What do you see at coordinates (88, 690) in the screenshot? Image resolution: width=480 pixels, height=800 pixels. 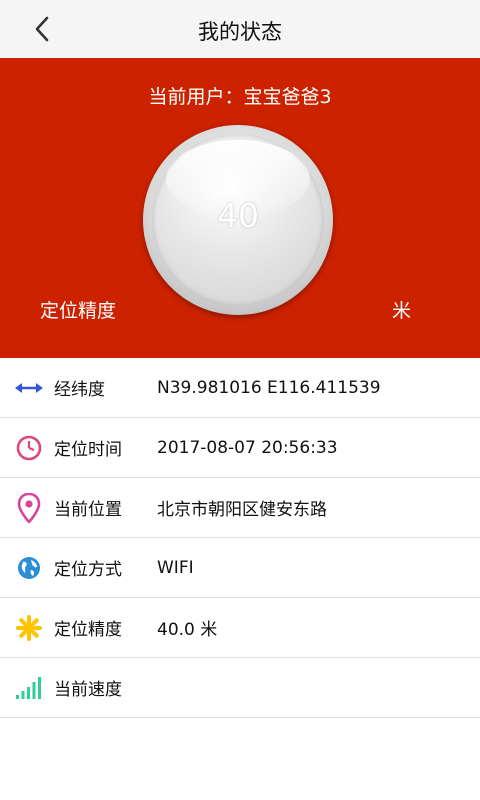 I see `speed-label: 当前速度` at bounding box center [88, 690].